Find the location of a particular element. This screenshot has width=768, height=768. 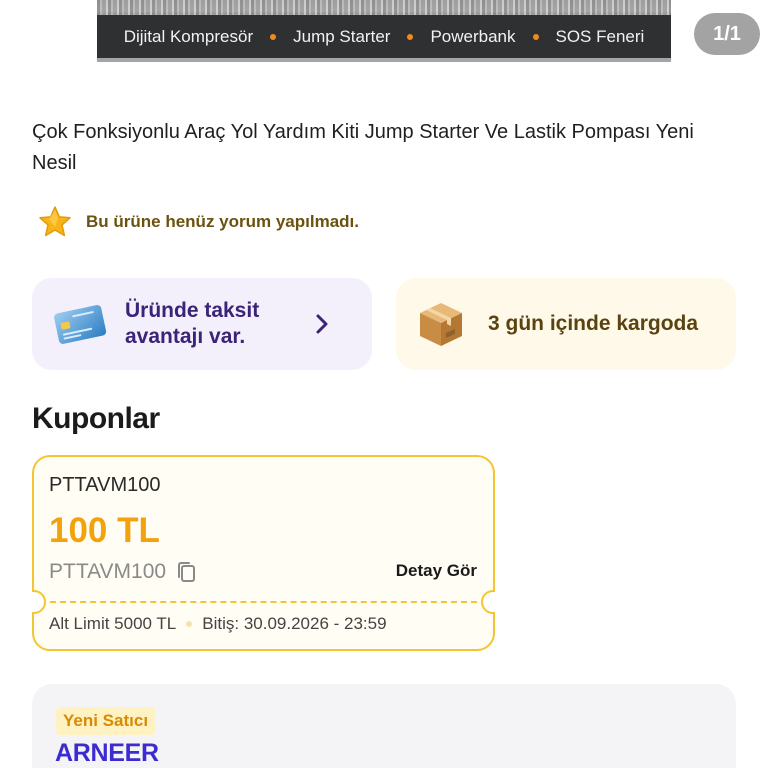

rating-row: Bu ürüne henüz yorum yapılmadı. is located at coordinates (198, 222).